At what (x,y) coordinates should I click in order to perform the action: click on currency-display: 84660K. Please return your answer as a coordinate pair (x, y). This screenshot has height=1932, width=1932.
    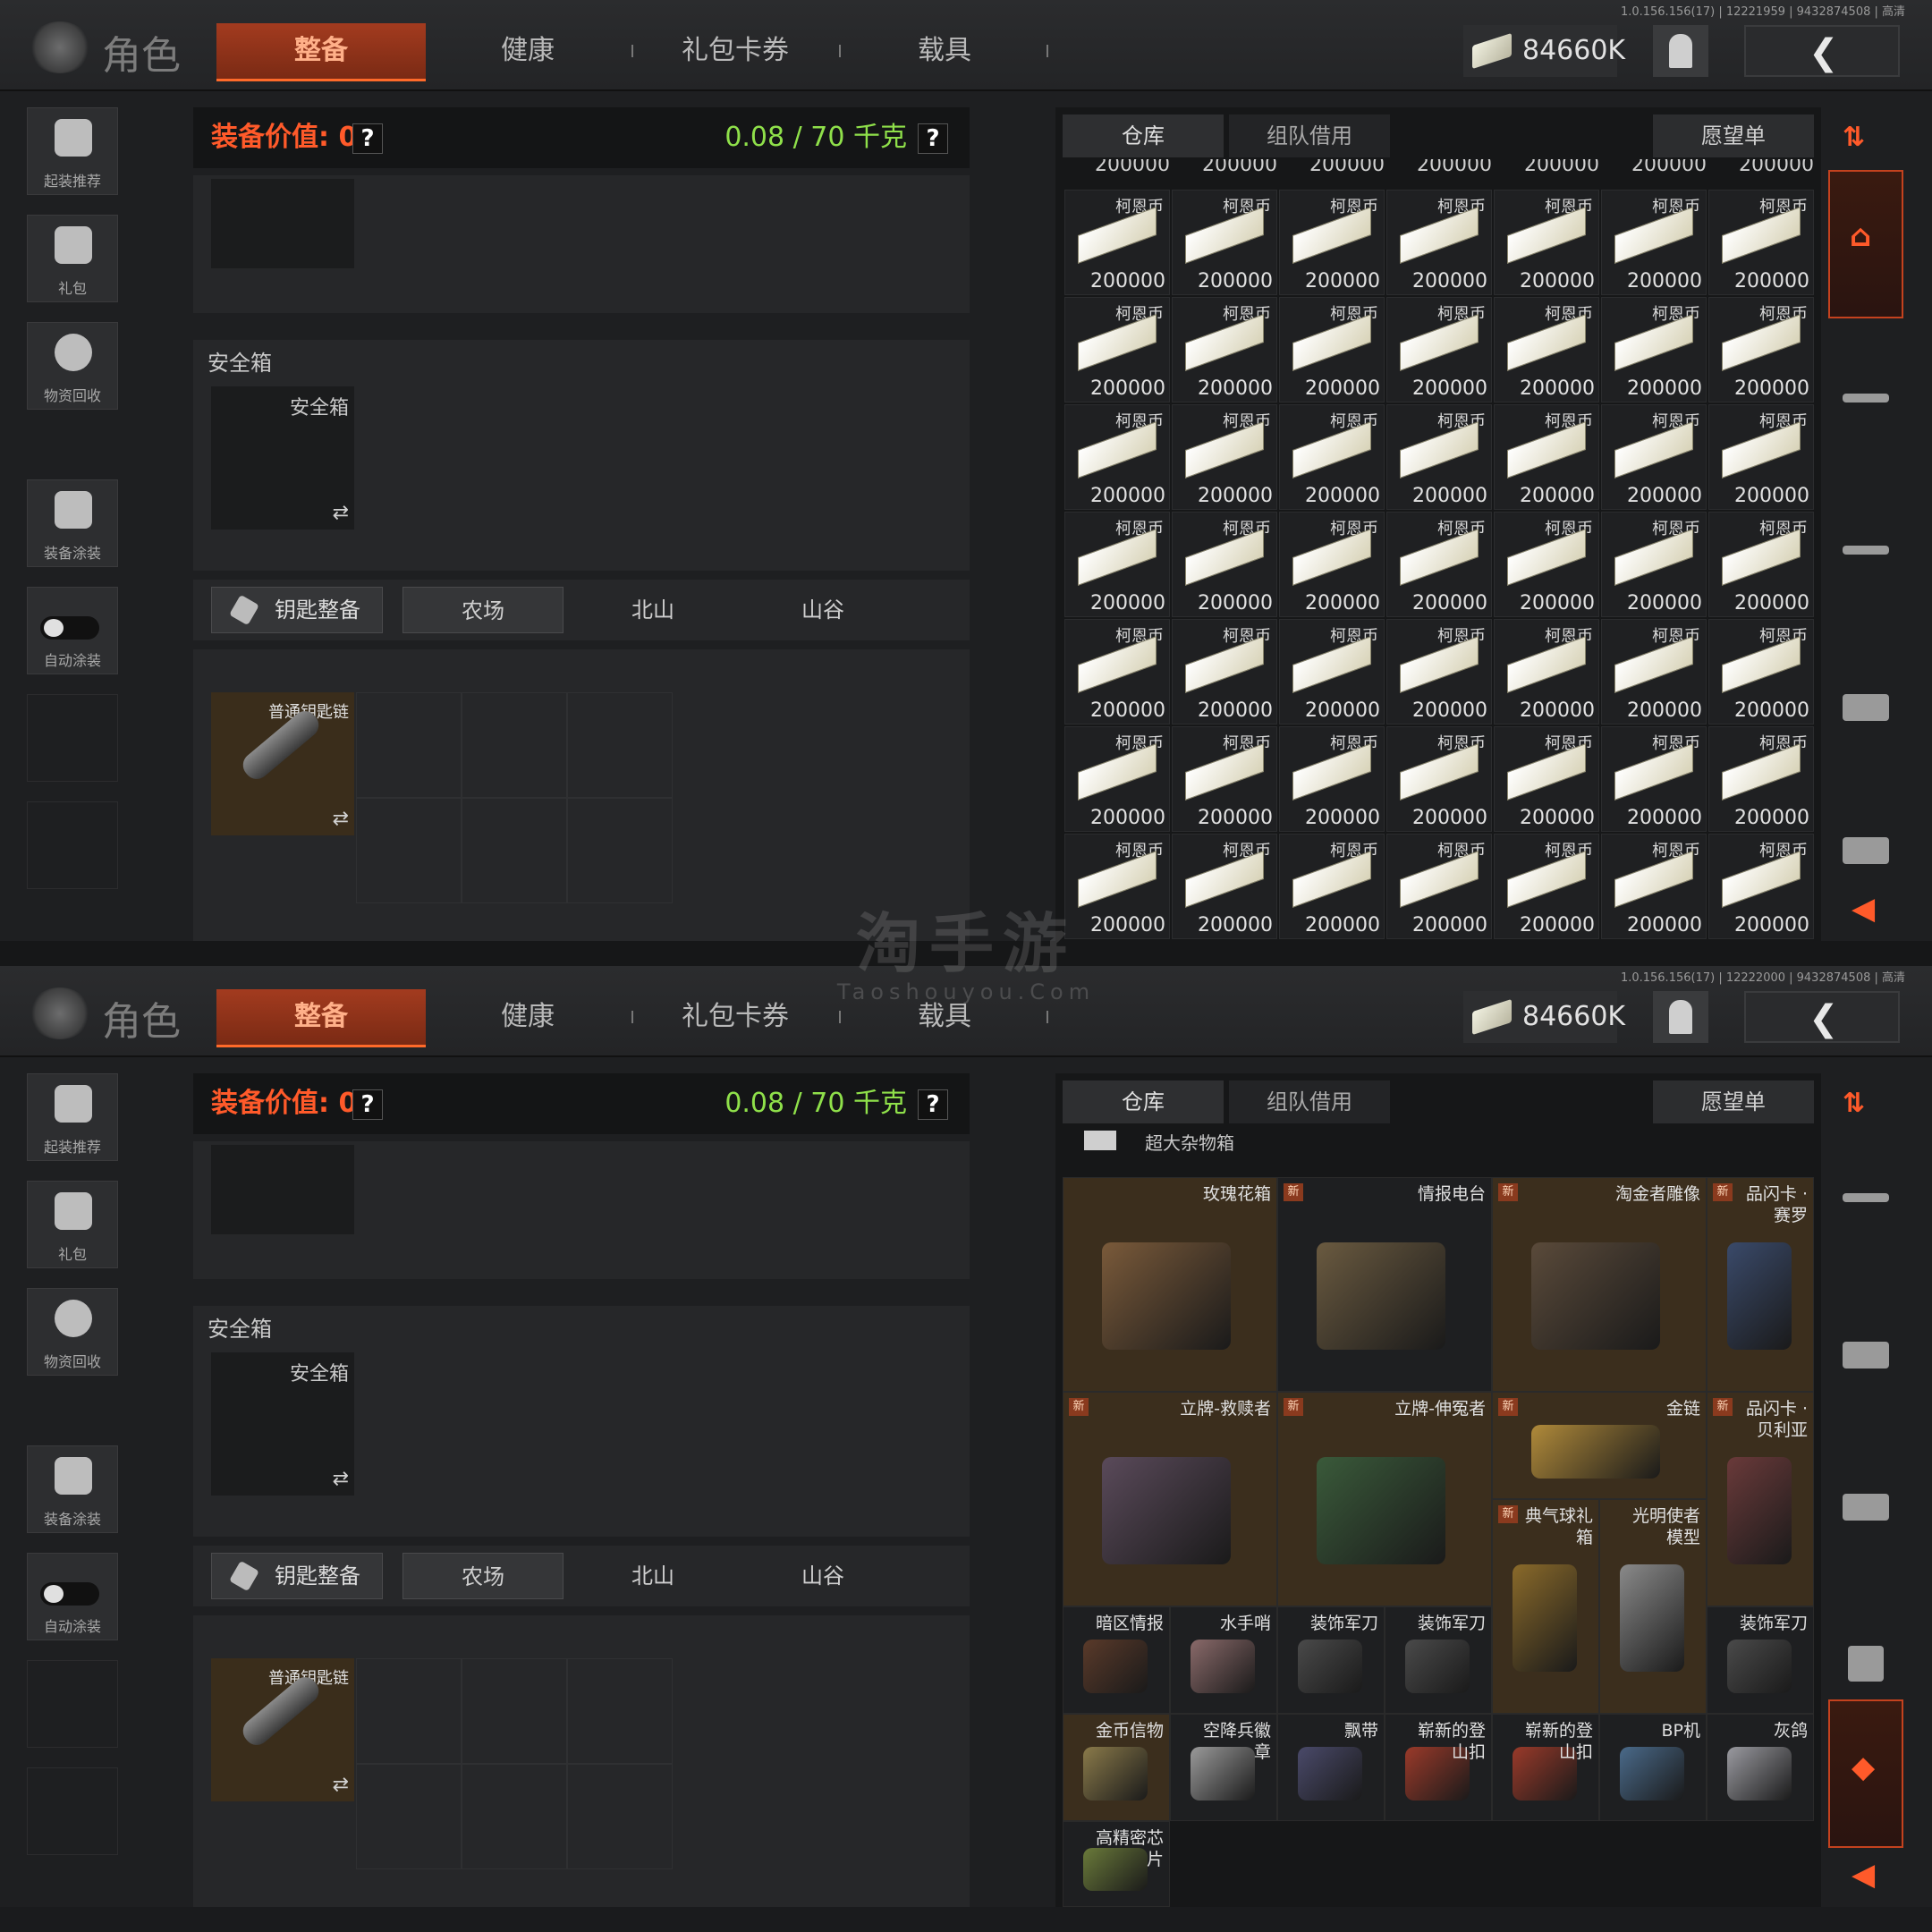
    Looking at the image, I should click on (1544, 51).